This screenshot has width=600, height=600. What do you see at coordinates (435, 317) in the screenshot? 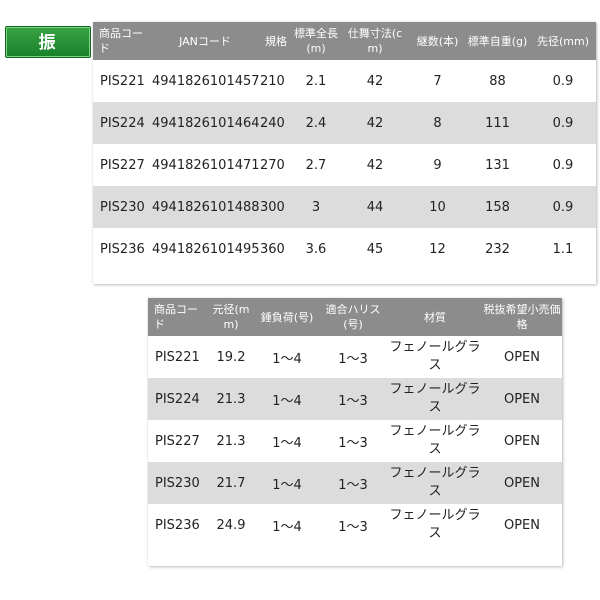
I see `header-material: 材質` at bounding box center [435, 317].